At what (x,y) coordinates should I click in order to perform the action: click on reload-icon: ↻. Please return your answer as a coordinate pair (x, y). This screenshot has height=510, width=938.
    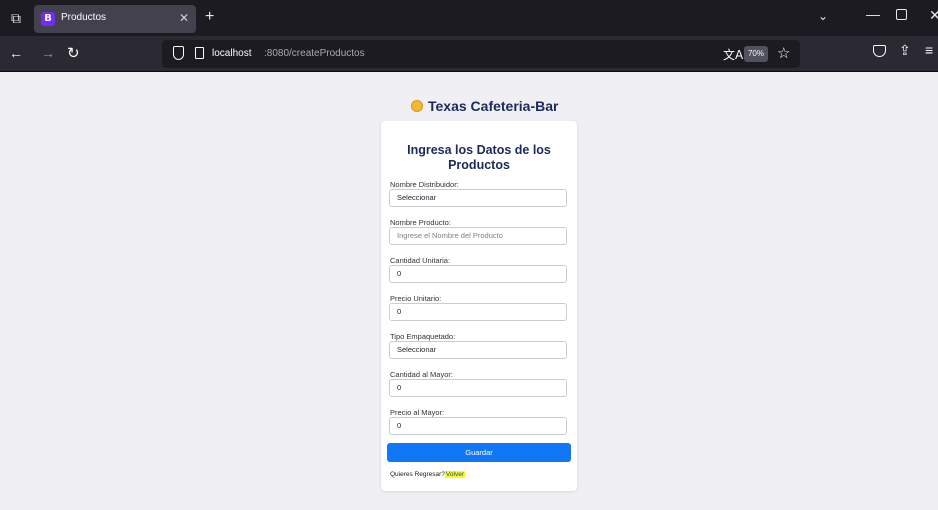
    Looking at the image, I should click on (73, 53).